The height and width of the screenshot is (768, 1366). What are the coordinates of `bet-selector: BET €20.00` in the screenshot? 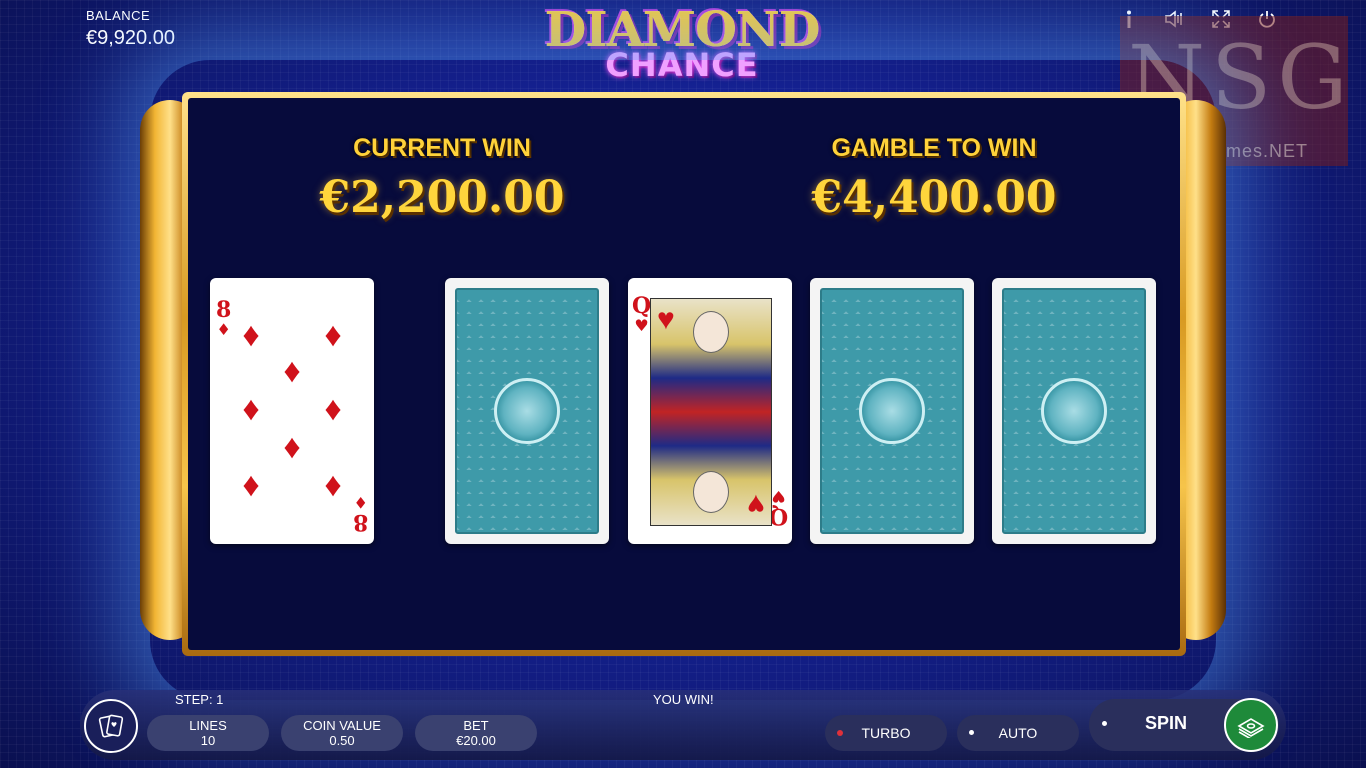 It's located at (476, 733).